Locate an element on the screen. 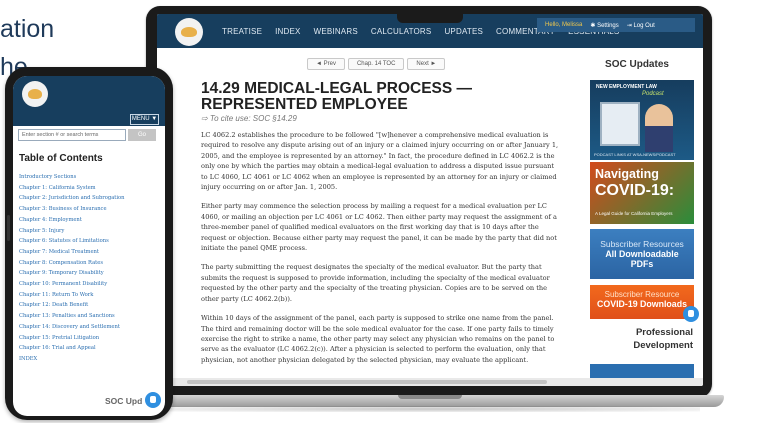  pdf-line-2: All Downloadable PDFs is located at coordinates (642, 259).